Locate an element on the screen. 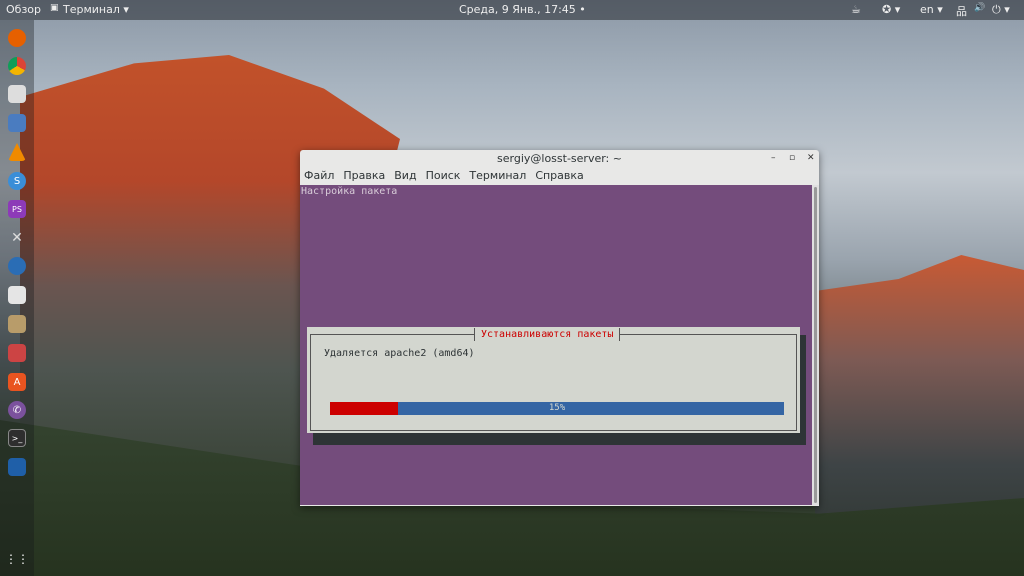 This screenshot has width=1024, height=576. calculator-icon is located at coordinates (17, 295).